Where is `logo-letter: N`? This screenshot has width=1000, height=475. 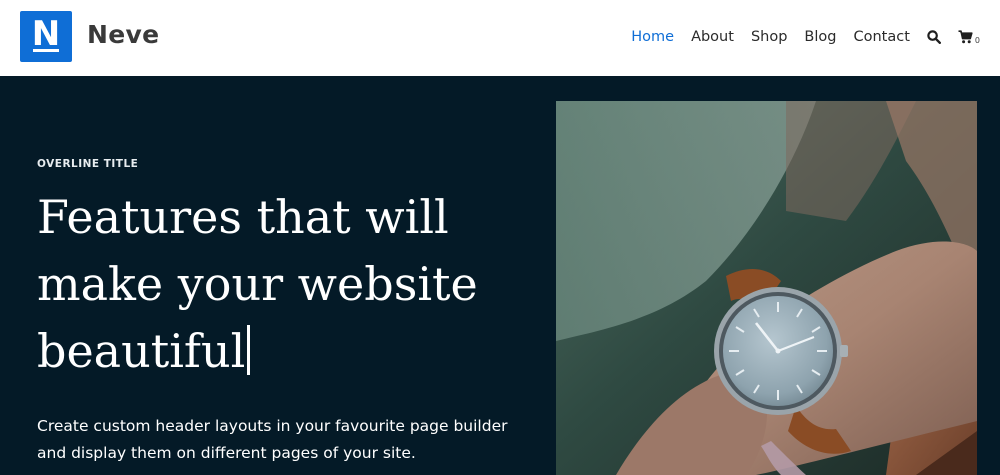
logo-letter: N is located at coordinates (46, 33).